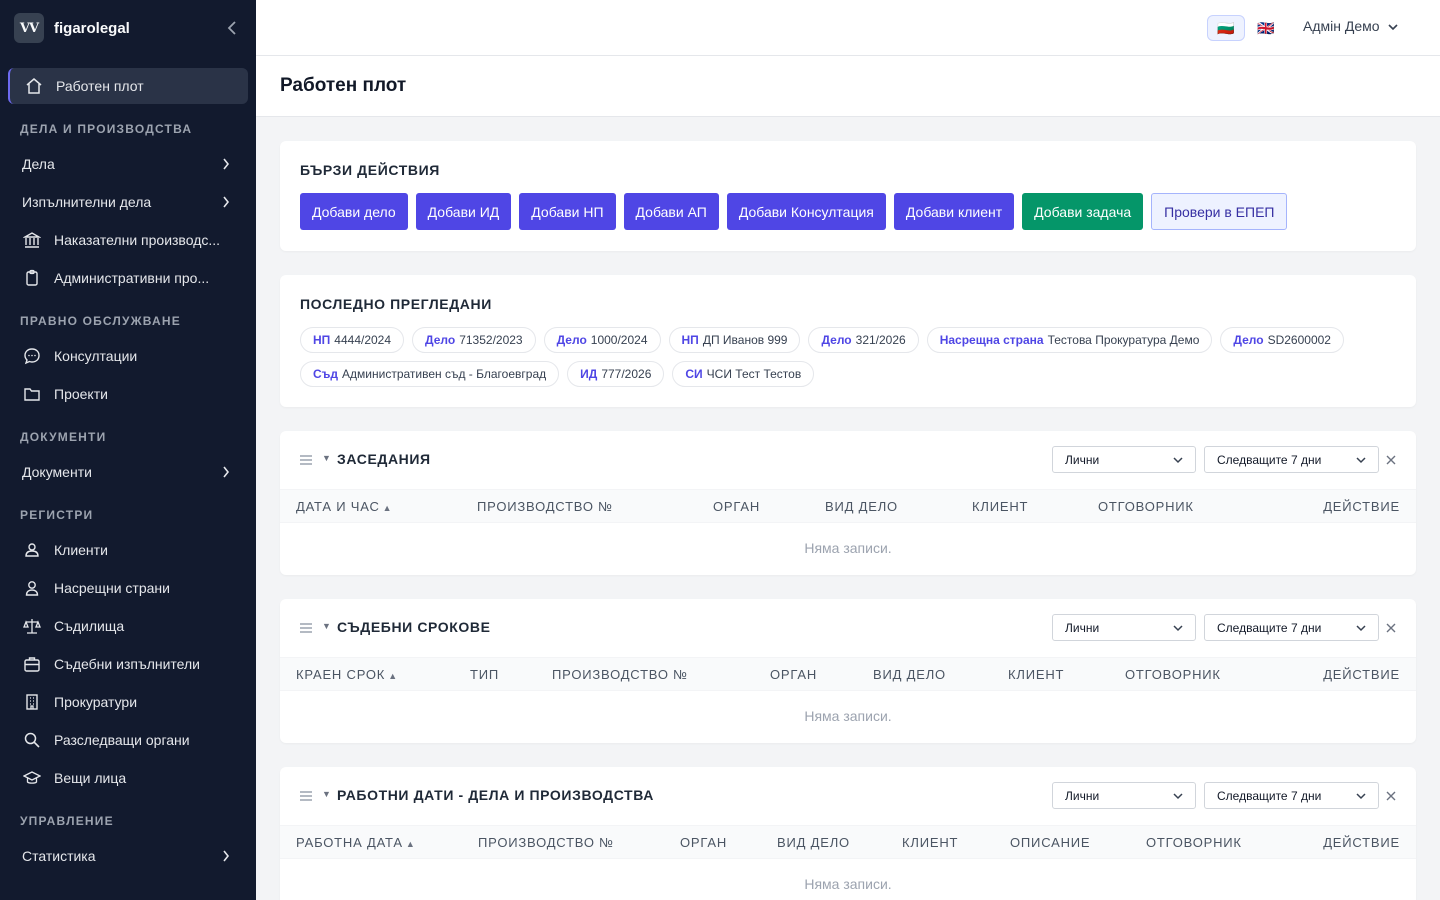 This screenshot has width=1440, height=900. Describe the element at coordinates (226, 164) in the screenshot. I see `chevron-right-icon` at that location.